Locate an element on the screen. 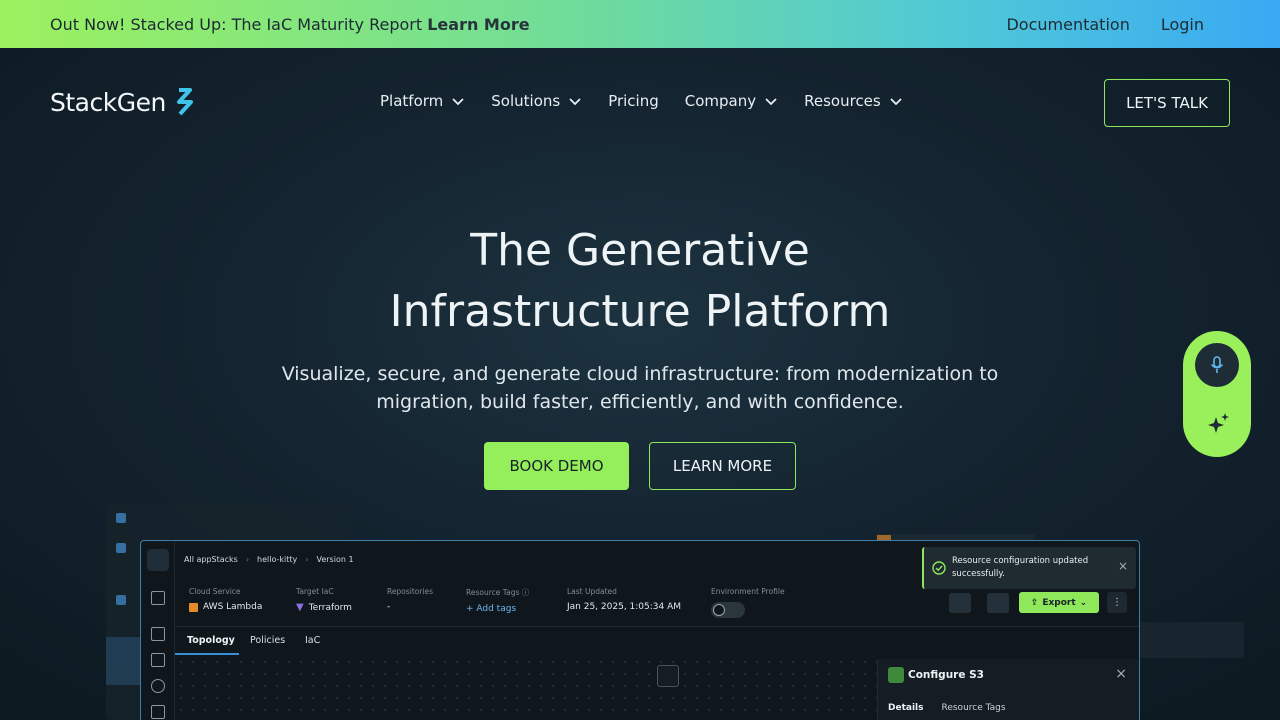  meta-label: Resource Tags ⓘ is located at coordinates (497, 592).